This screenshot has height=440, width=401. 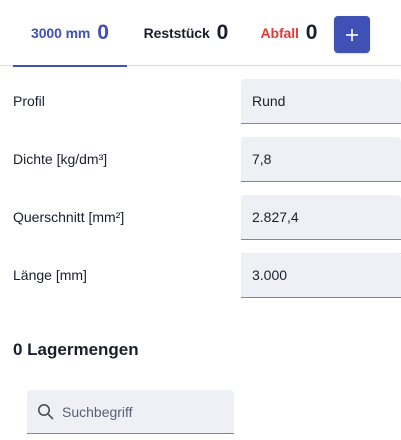 What do you see at coordinates (321, 275) in the screenshot?
I see `laenge-field: 3.000` at bounding box center [321, 275].